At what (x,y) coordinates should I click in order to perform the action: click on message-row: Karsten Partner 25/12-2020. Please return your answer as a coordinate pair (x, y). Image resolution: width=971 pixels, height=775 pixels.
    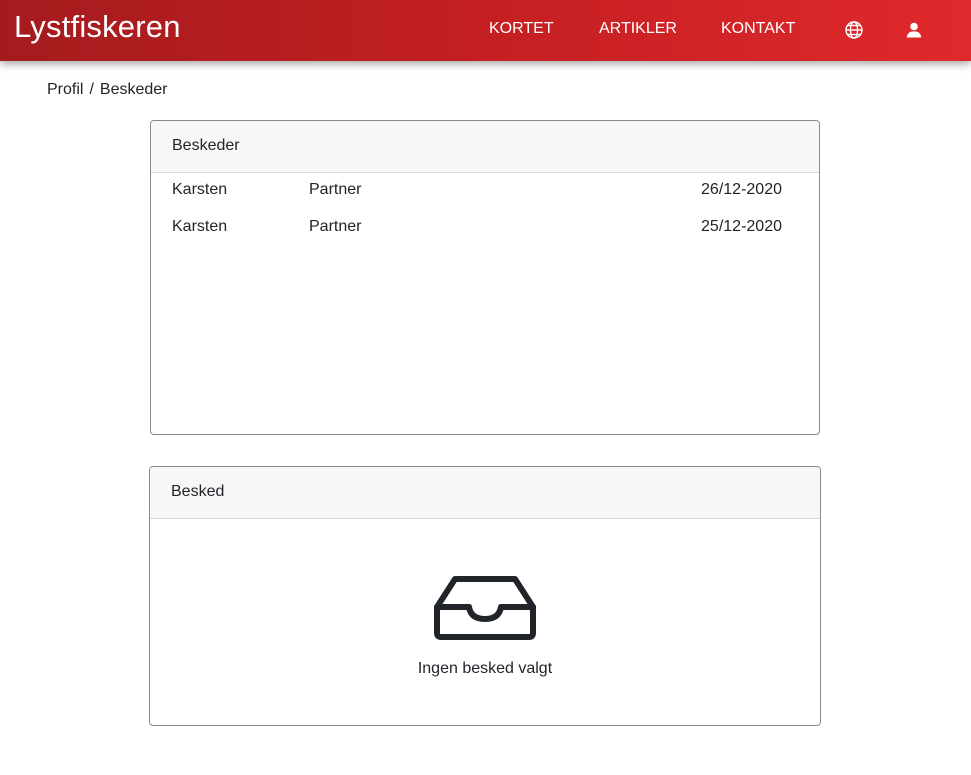
    Looking at the image, I should click on (485, 228).